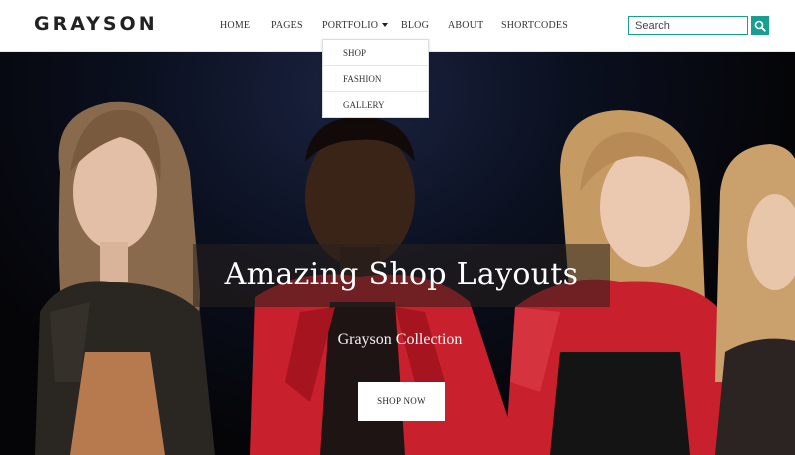  What do you see at coordinates (96, 24) in the screenshot?
I see `site-logo: GRAYSON` at bounding box center [96, 24].